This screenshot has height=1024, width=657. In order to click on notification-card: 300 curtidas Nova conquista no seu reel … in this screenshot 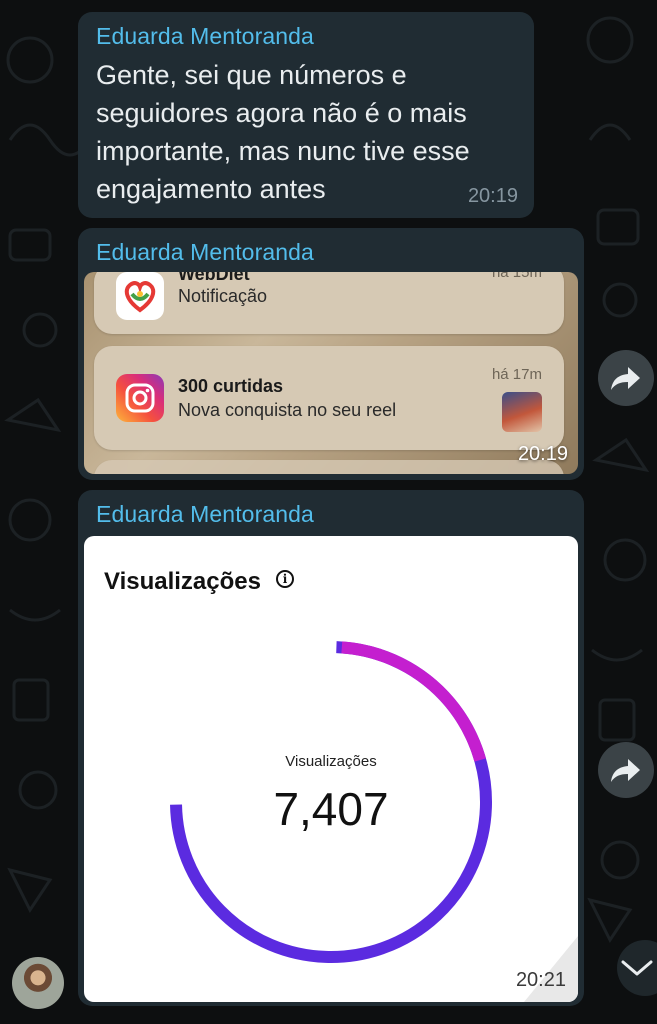, I will do `click(329, 398)`.